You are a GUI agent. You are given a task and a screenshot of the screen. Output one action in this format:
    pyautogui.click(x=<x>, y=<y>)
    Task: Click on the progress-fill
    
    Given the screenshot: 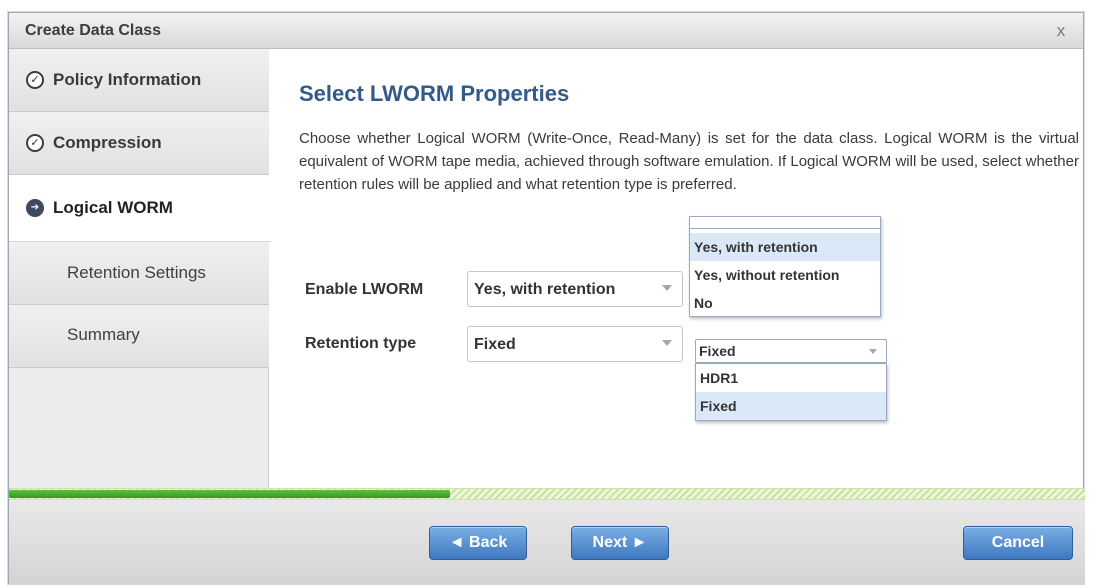 What is the action you would take?
    pyautogui.click(x=230, y=494)
    